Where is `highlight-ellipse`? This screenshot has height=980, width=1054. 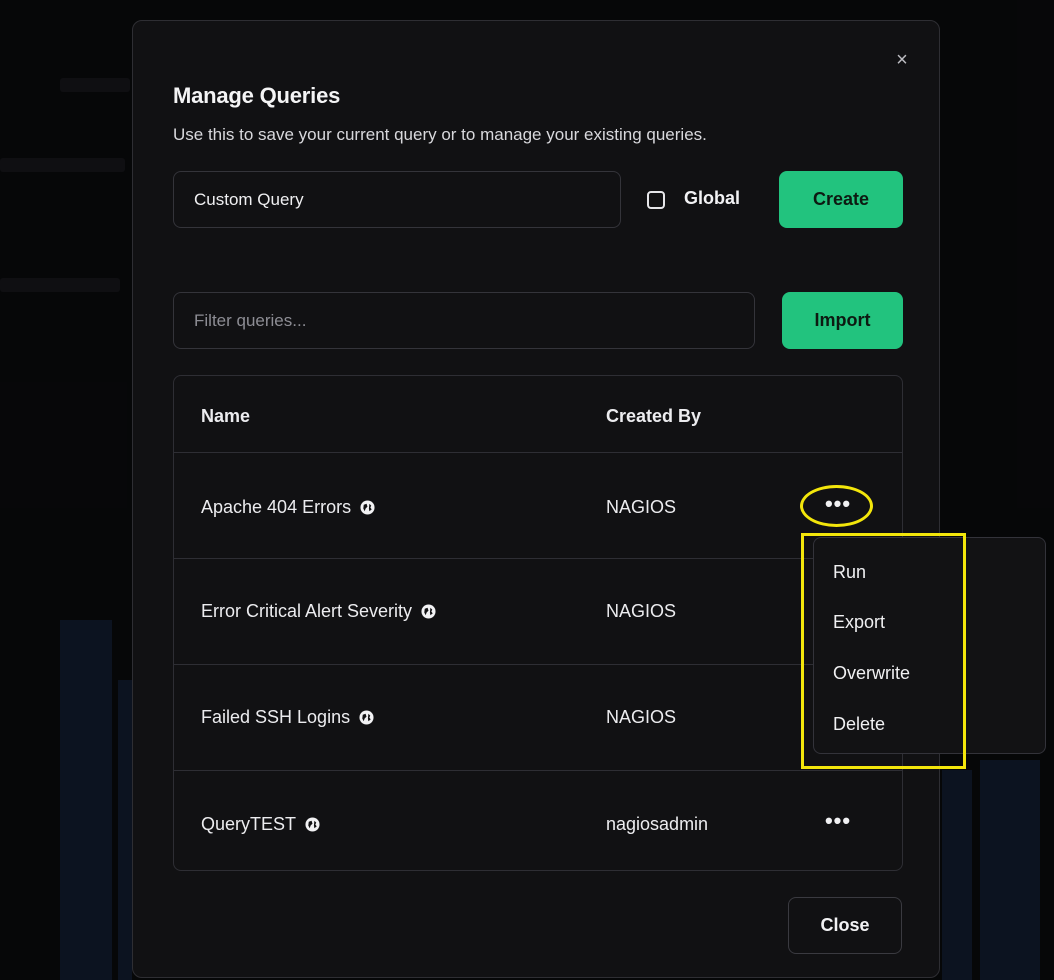 highlight-ellipse is located at coordinates (836, 506).